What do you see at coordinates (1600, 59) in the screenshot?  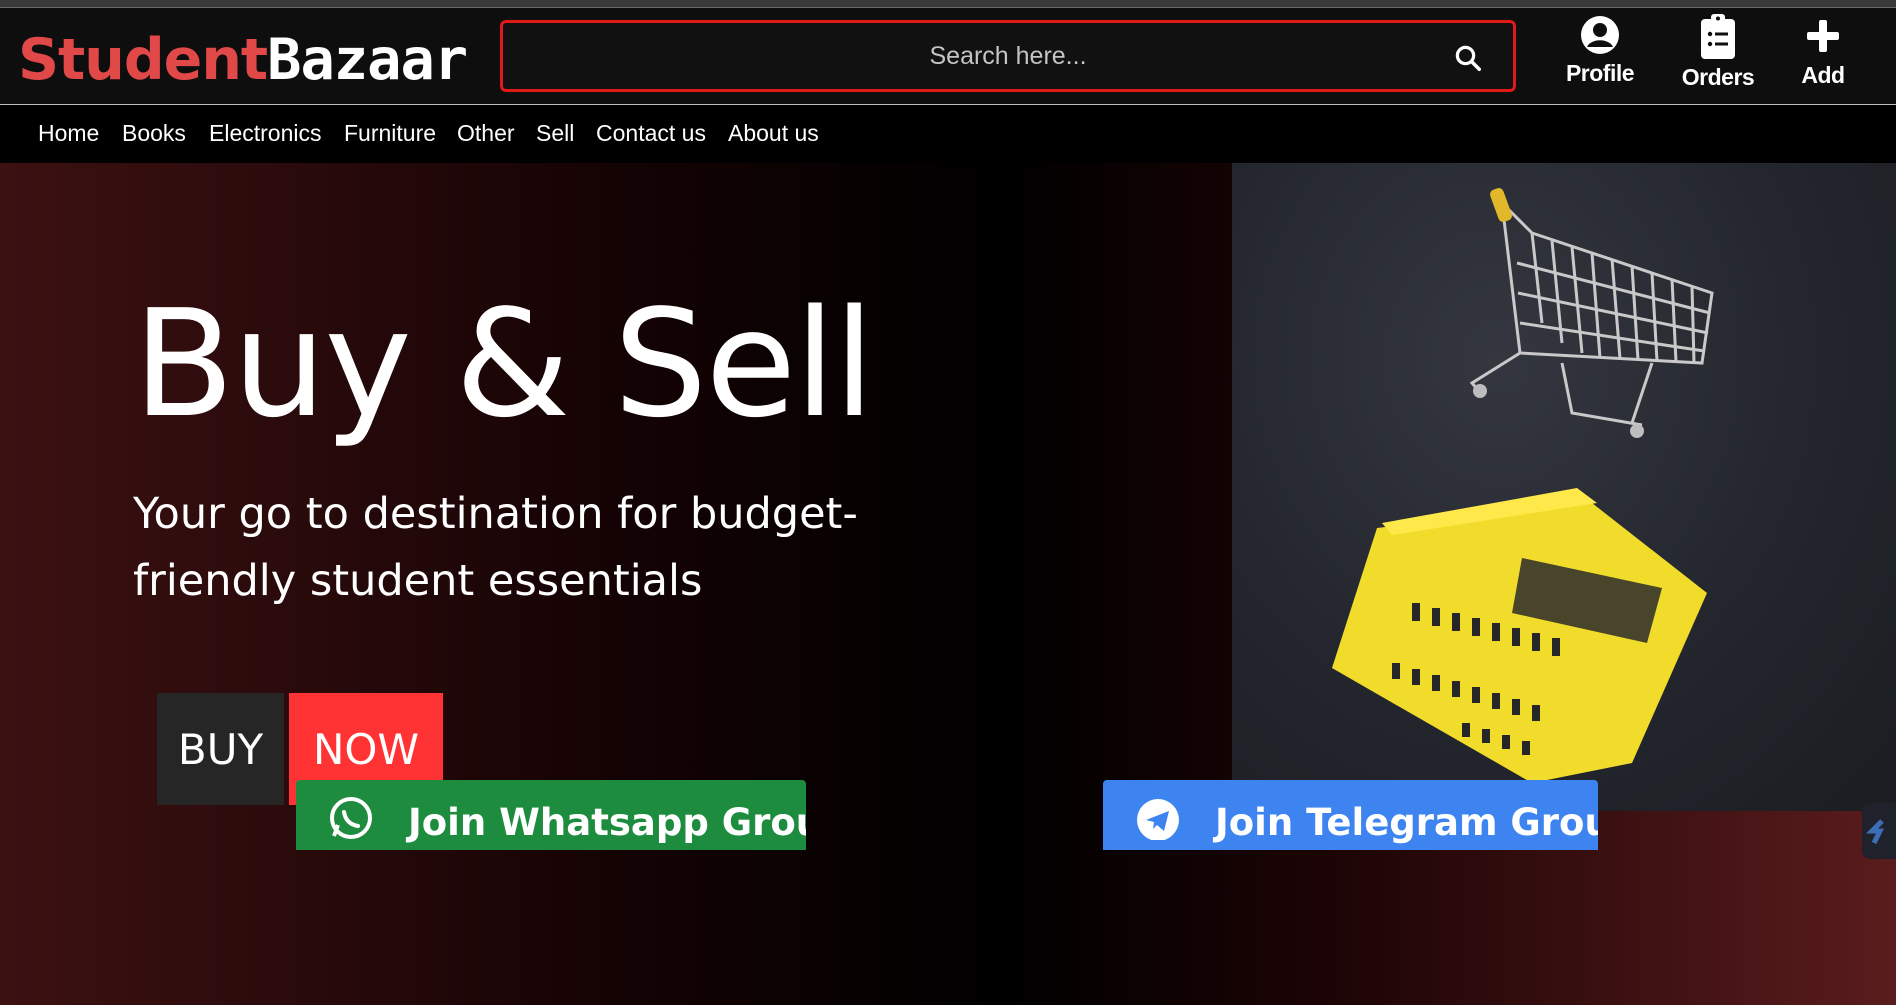 I see `profile-button: Profile` at bounding box center [1600, 59].